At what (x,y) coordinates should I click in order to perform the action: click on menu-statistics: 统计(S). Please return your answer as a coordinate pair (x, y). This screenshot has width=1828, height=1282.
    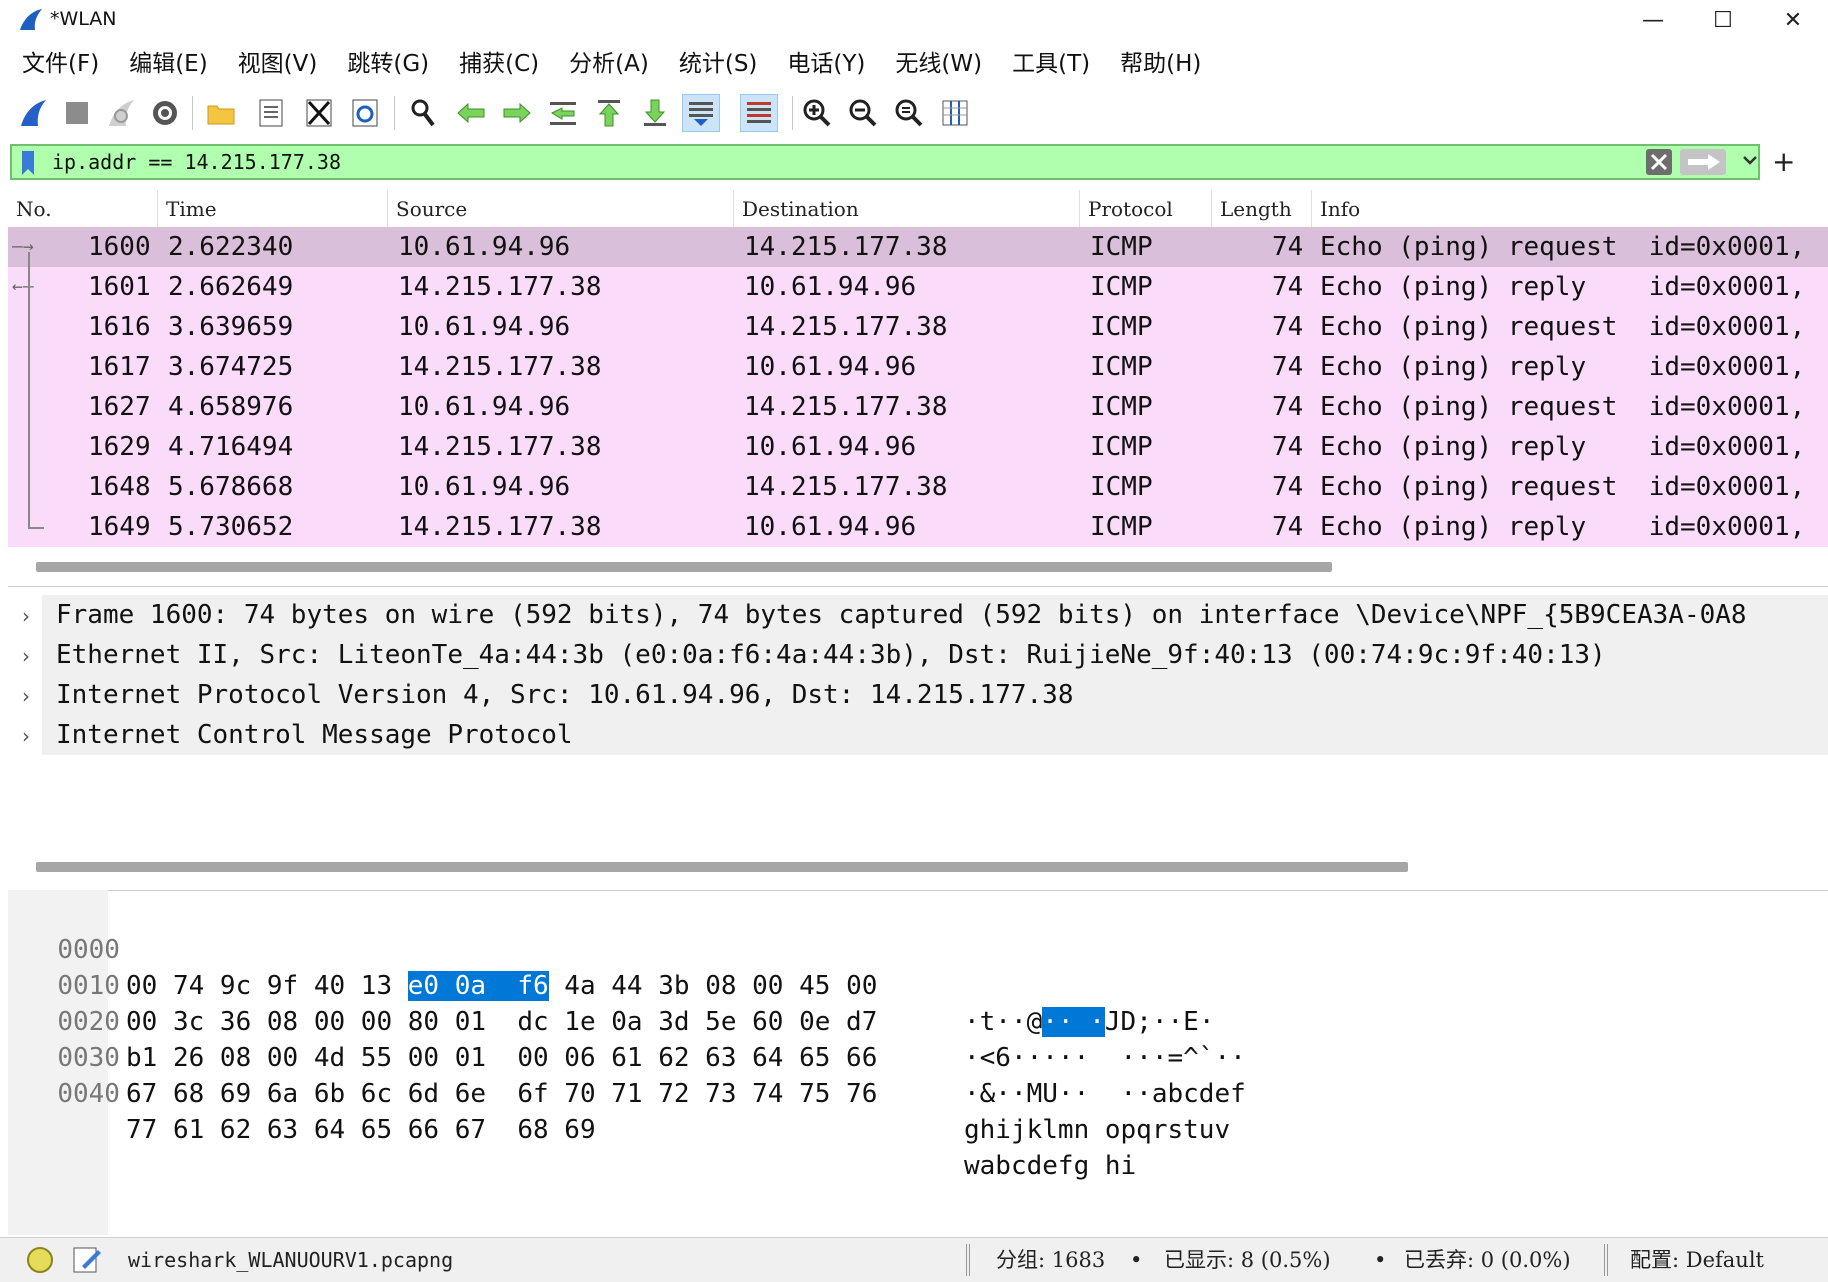
    Looking at the image, I should click on (718, 64).